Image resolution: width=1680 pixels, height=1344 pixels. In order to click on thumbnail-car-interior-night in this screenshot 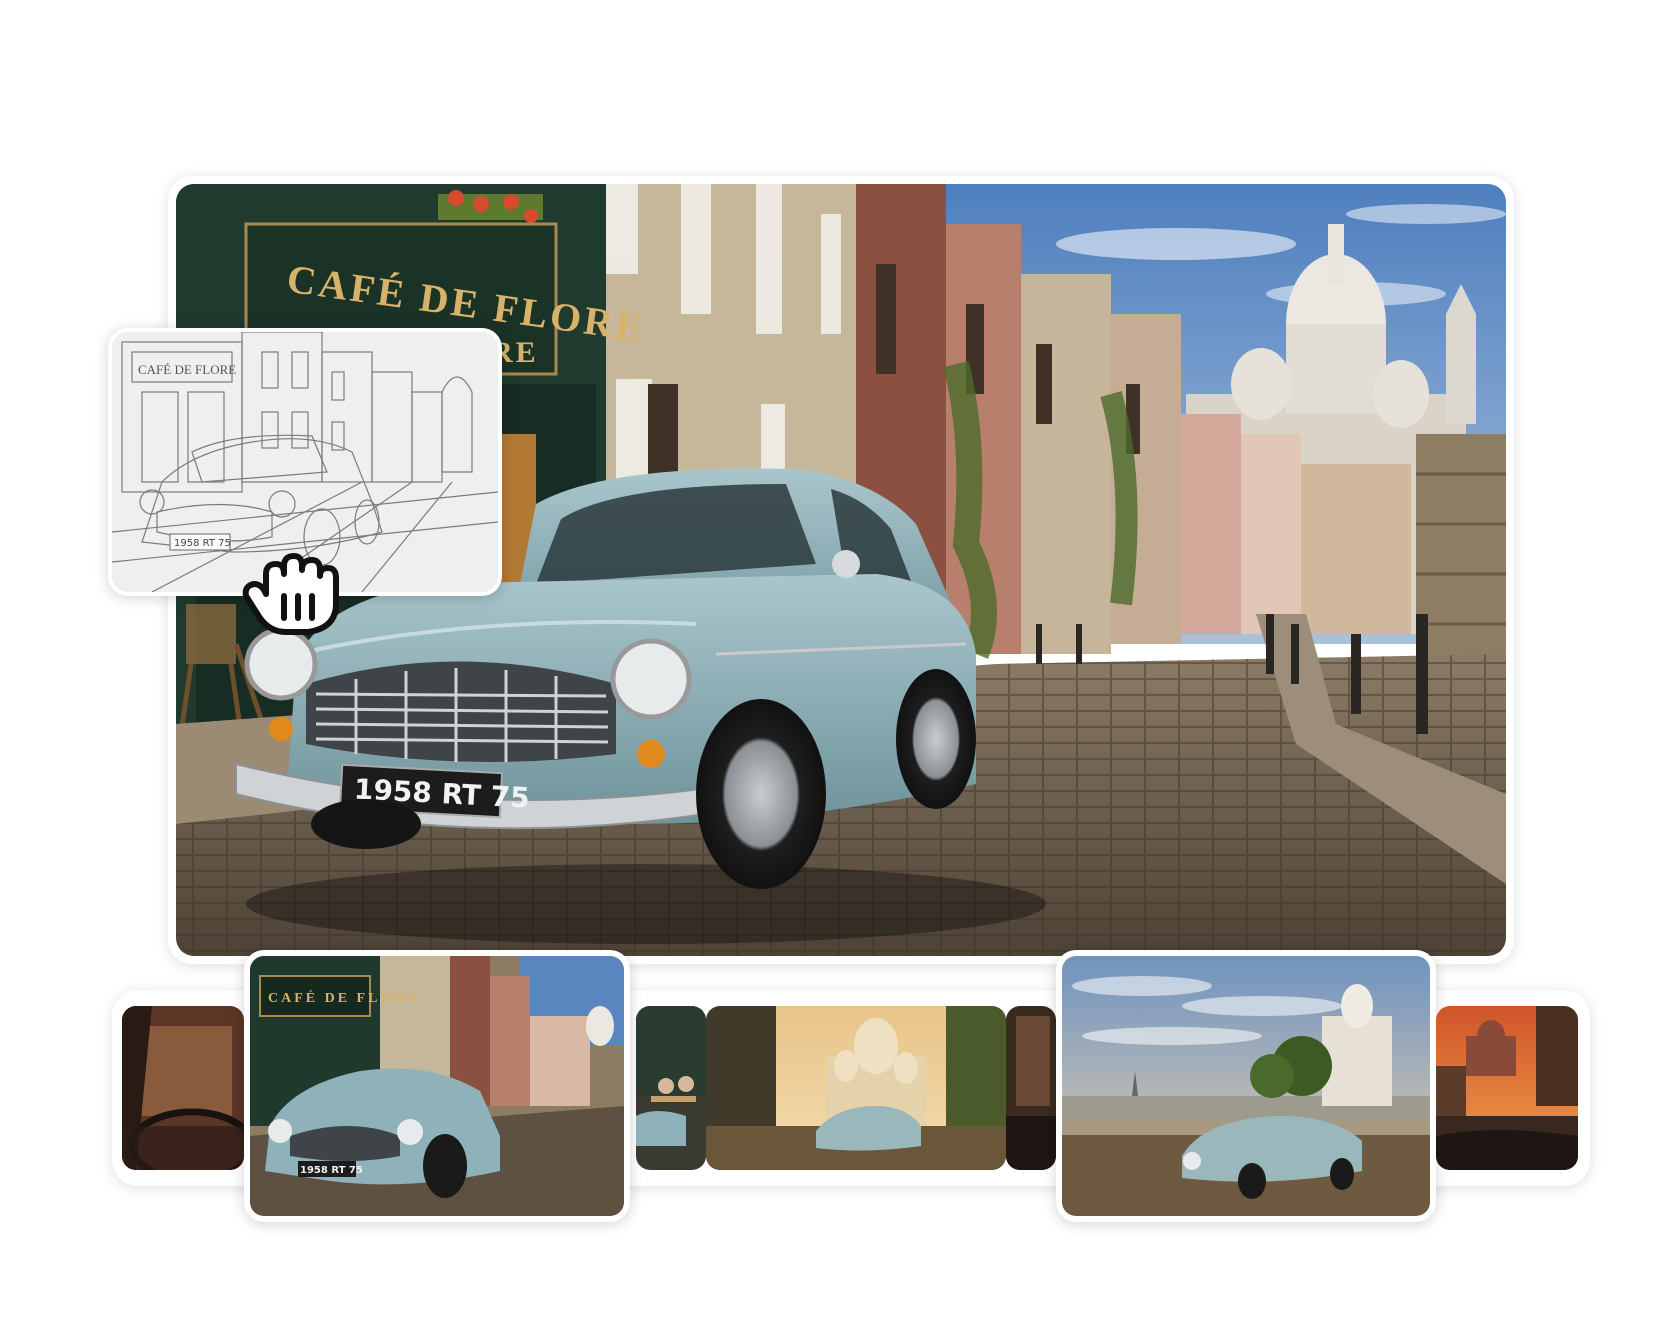, I will do `click(1031, 1088)`.